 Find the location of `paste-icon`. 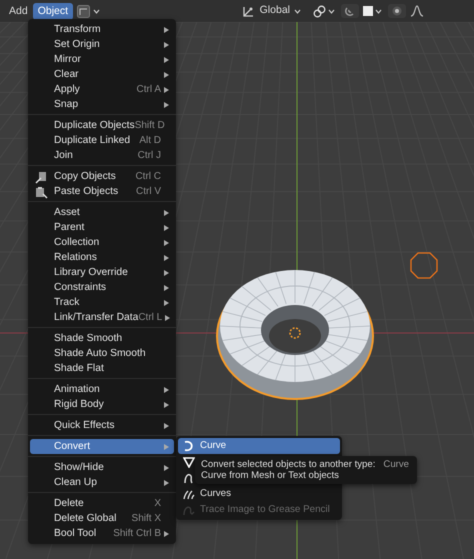

paste-icon is located at coordinates (41, 192).